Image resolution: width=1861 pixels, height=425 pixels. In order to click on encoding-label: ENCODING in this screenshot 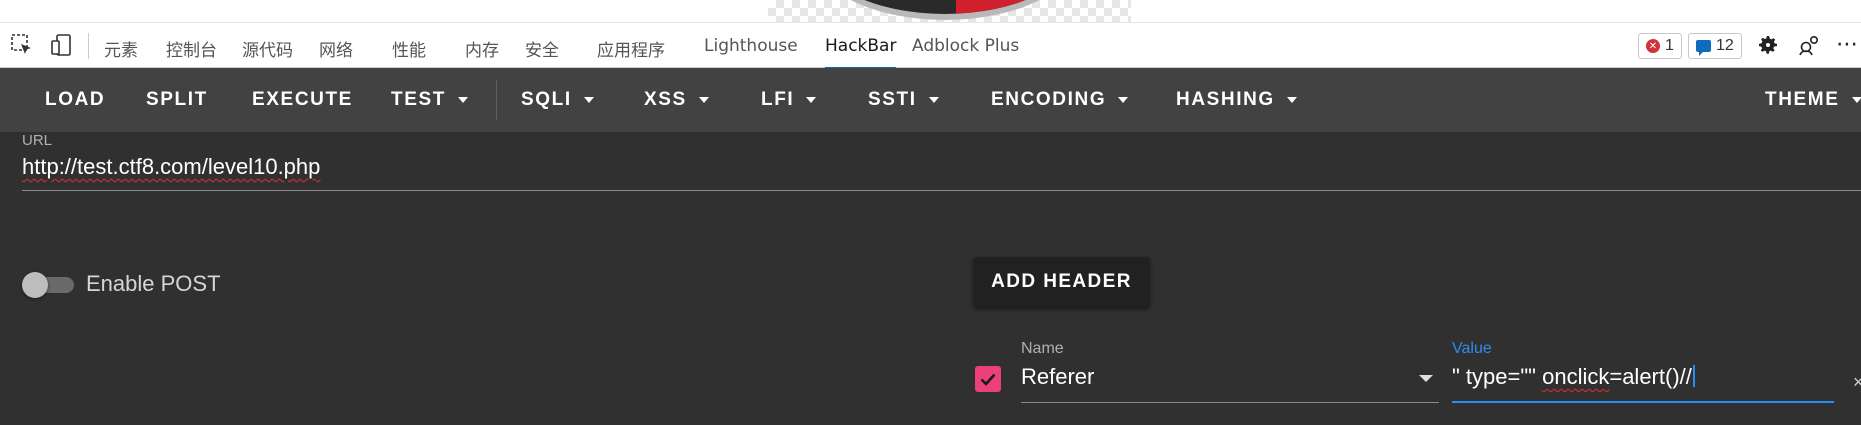, I will do `click(1049, 99)`.